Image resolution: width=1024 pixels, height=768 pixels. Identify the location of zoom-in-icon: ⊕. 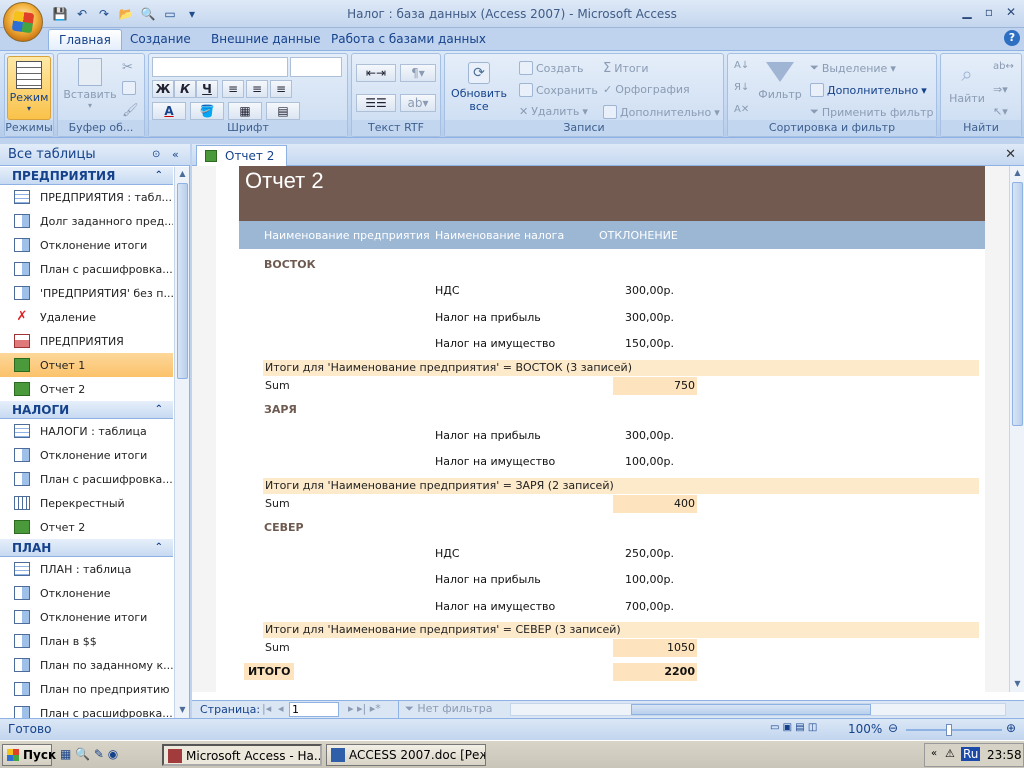
(1011, 728).